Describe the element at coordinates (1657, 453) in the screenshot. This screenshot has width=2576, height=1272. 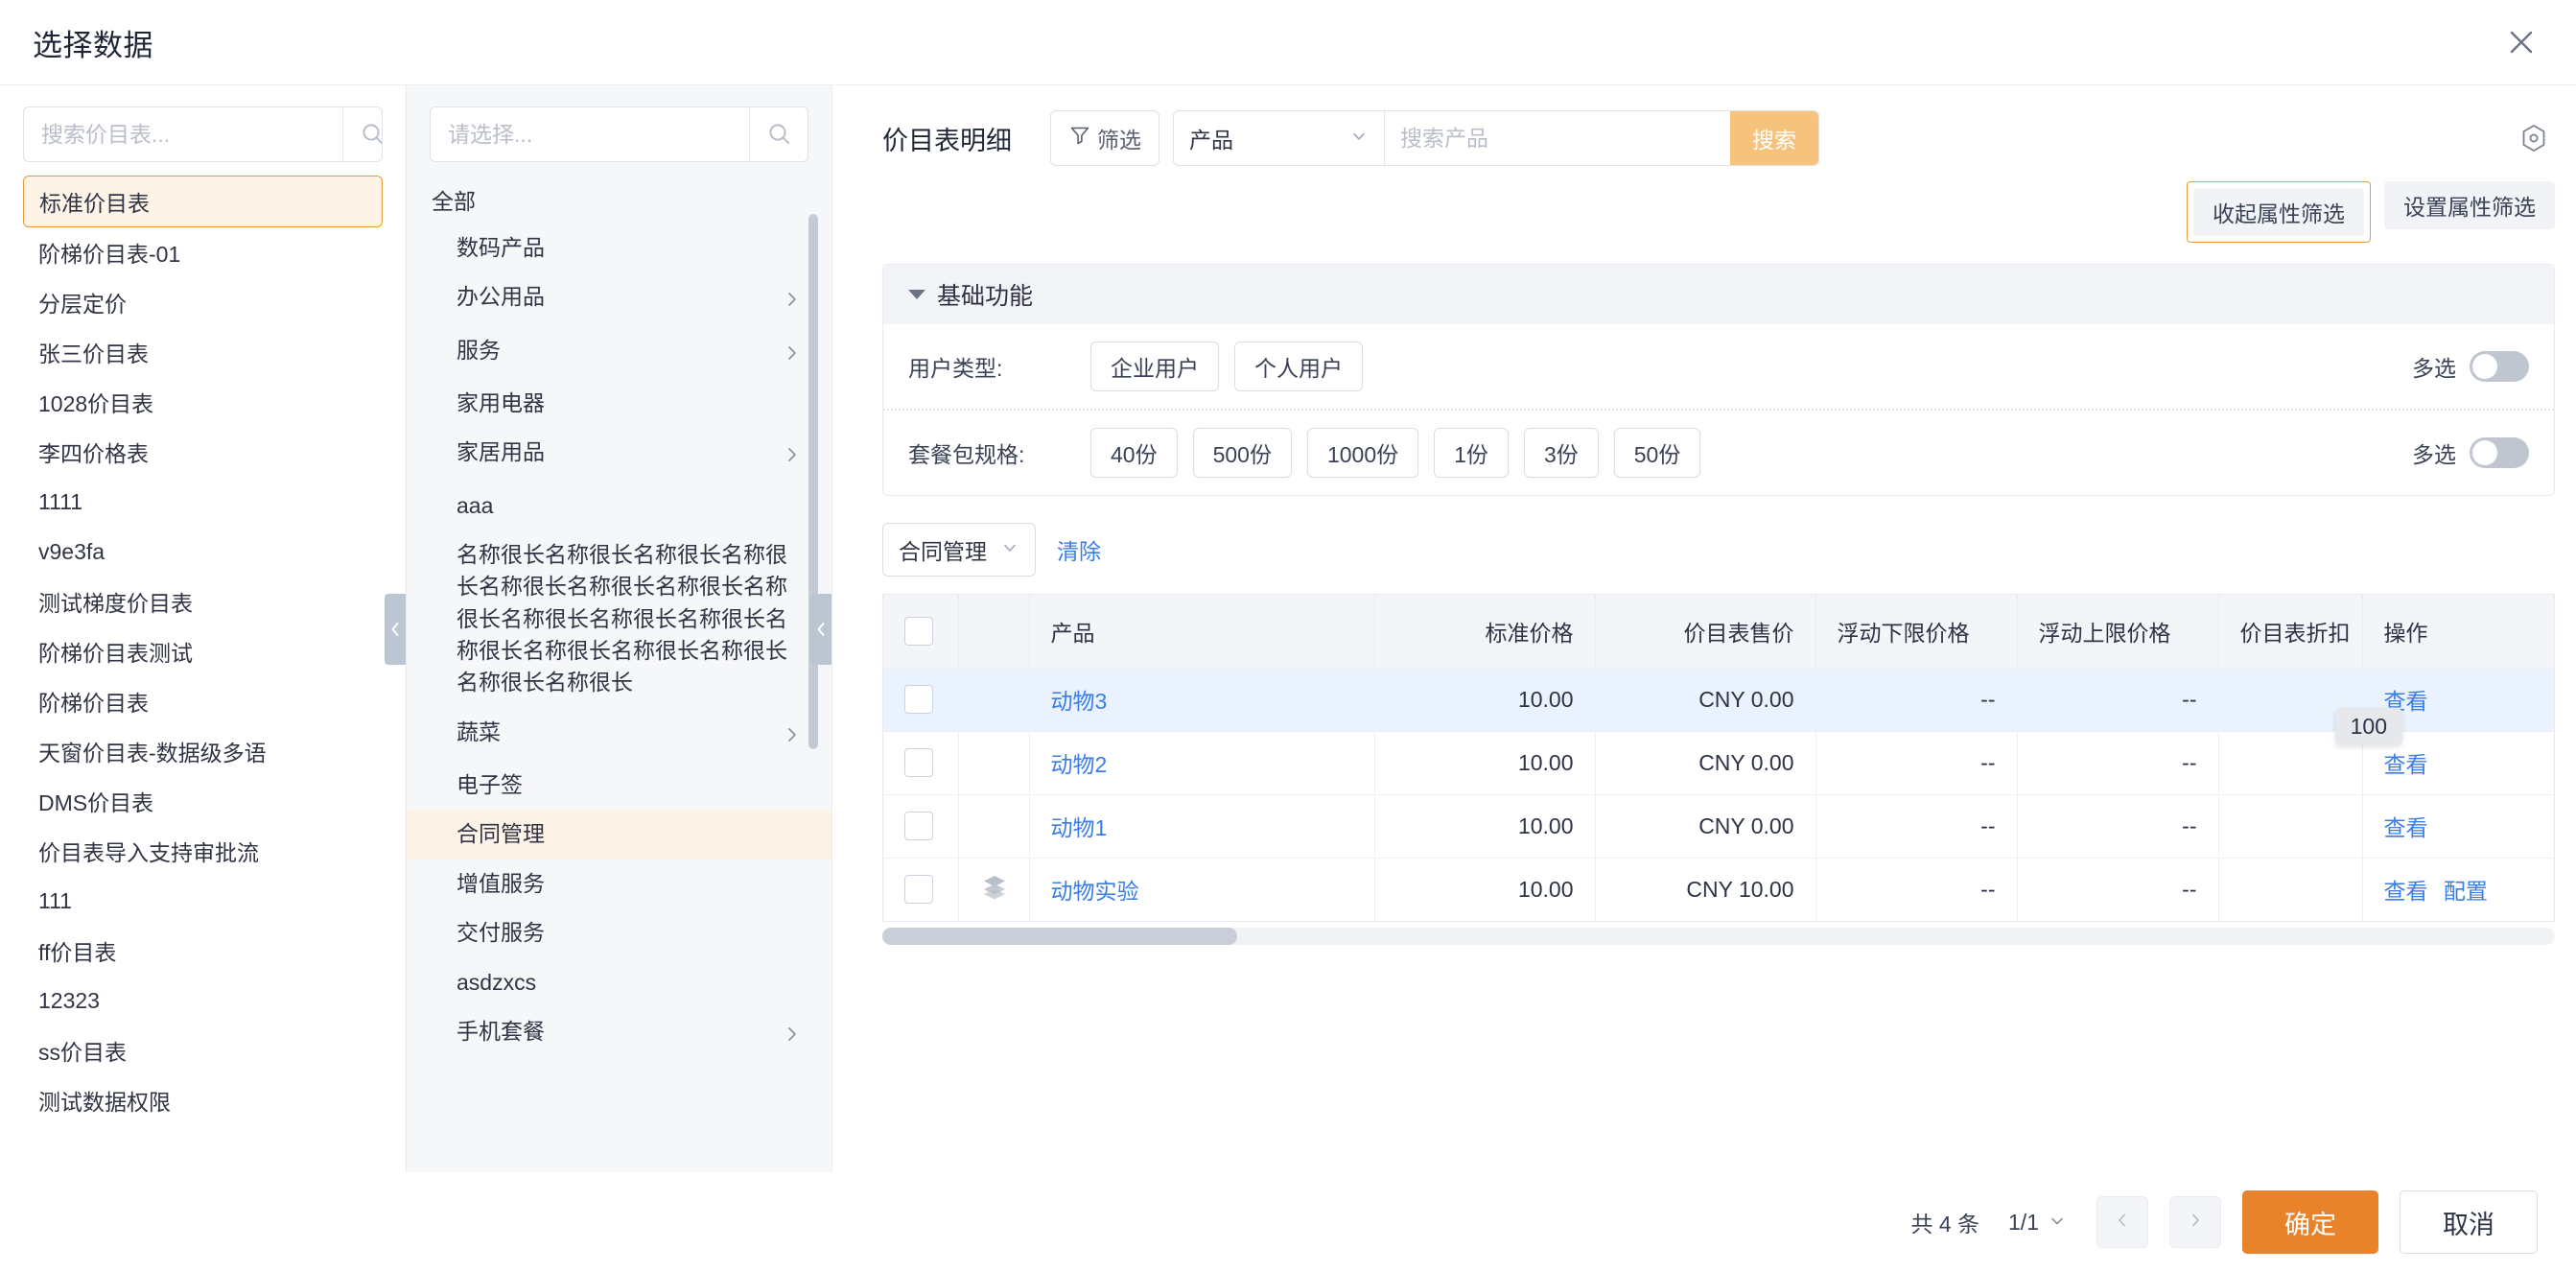
I see `filter-option-chip: 50份` at that location.